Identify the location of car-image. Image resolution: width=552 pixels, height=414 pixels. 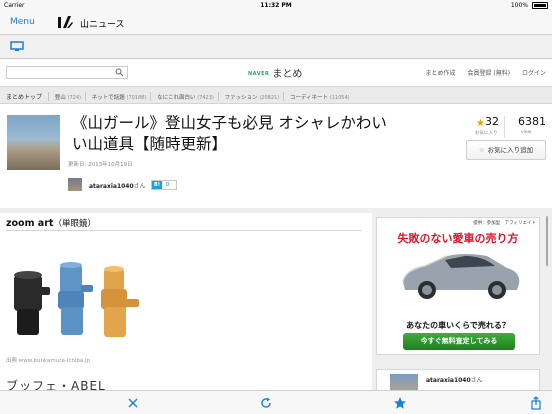
(461, 276).